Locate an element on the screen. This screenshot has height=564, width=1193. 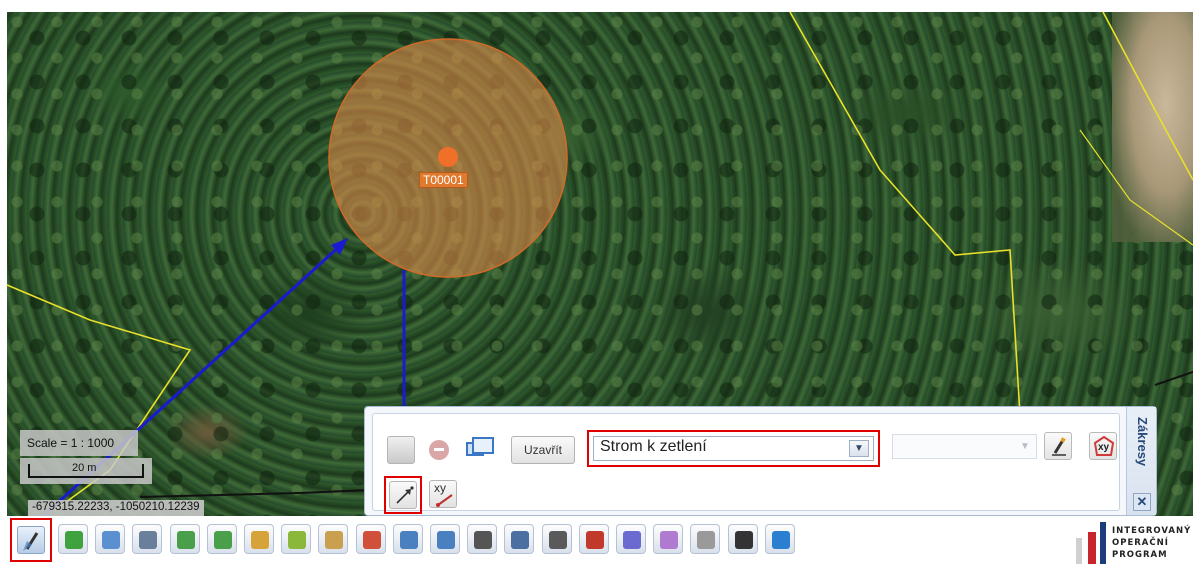
clear-icon is located at coordinates (334, 540).